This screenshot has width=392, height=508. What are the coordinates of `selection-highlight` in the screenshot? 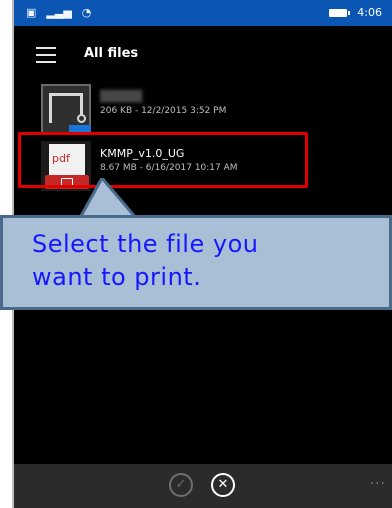 It's located at (163, 160).